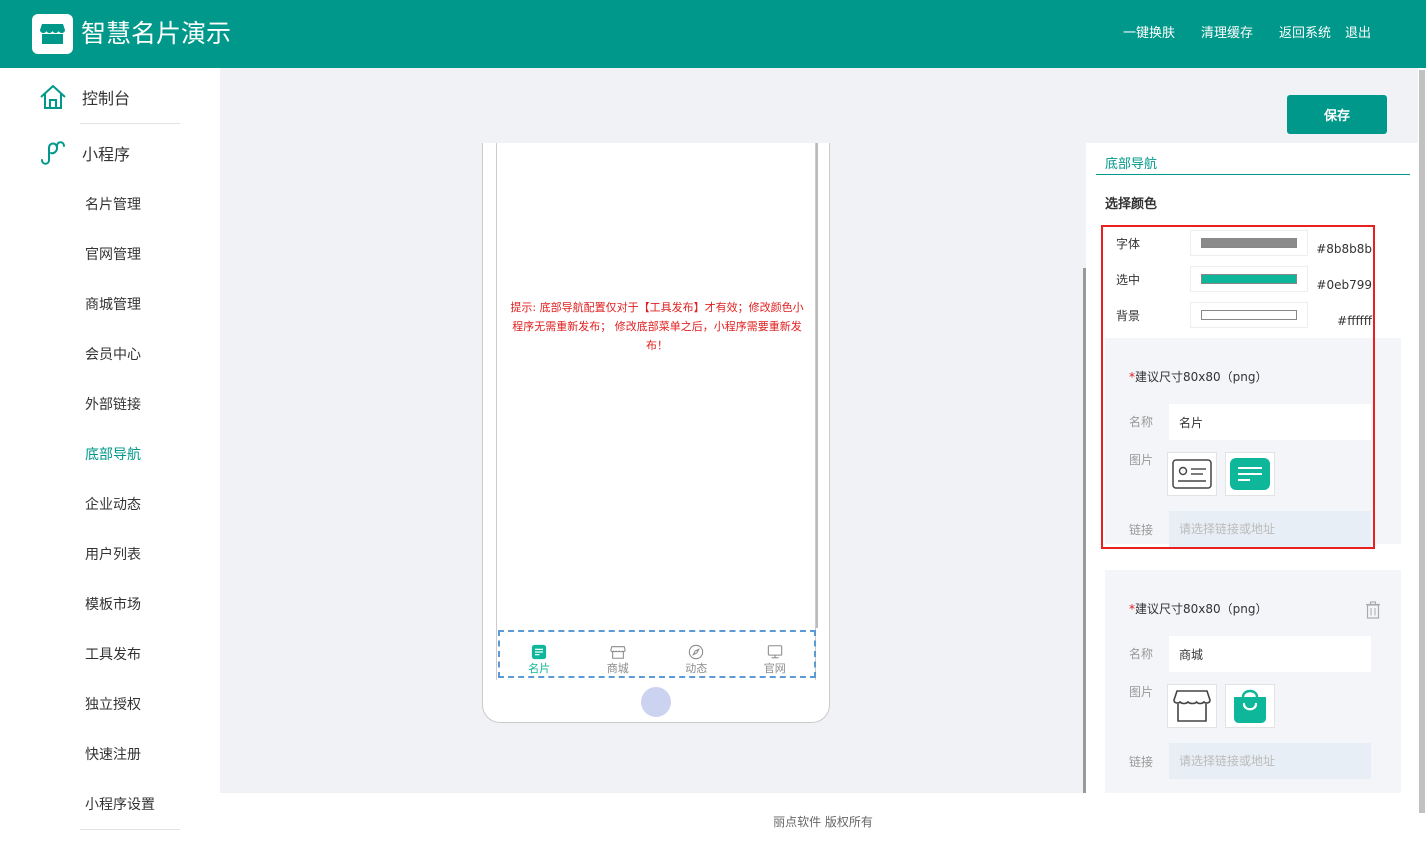  I want to click on sidebar-item-mall-management: 商城管理, so click(113, 305).